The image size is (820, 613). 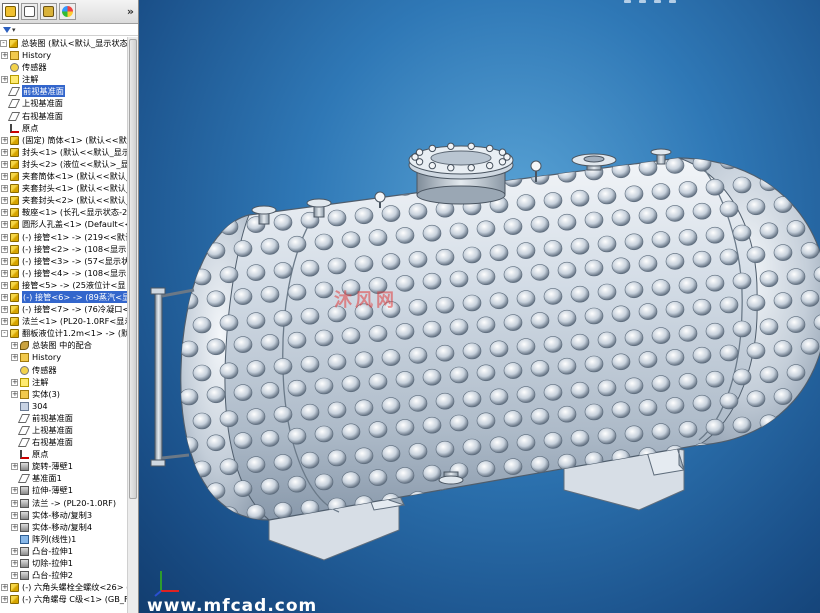 I want to click on tree-item: + 夹套封头<1> (默认<<默认_, so click(x=63, y=188).